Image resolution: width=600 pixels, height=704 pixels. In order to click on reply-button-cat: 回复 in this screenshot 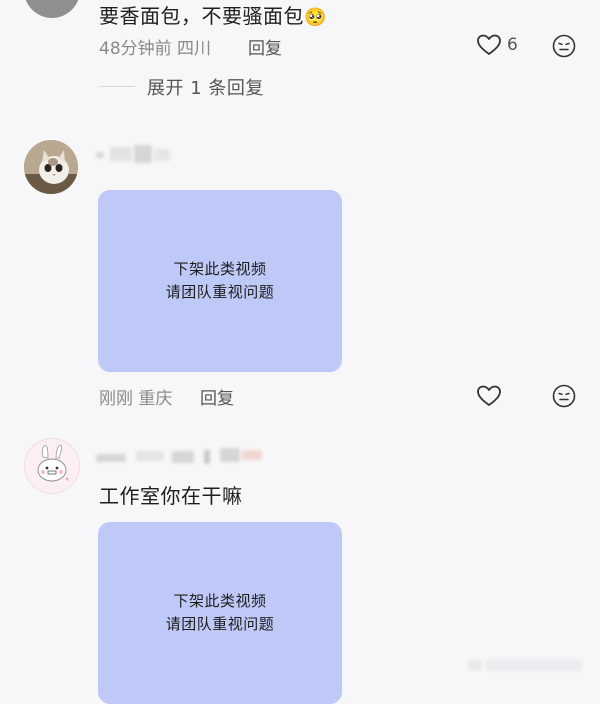, I will do `click(217, 396)`.